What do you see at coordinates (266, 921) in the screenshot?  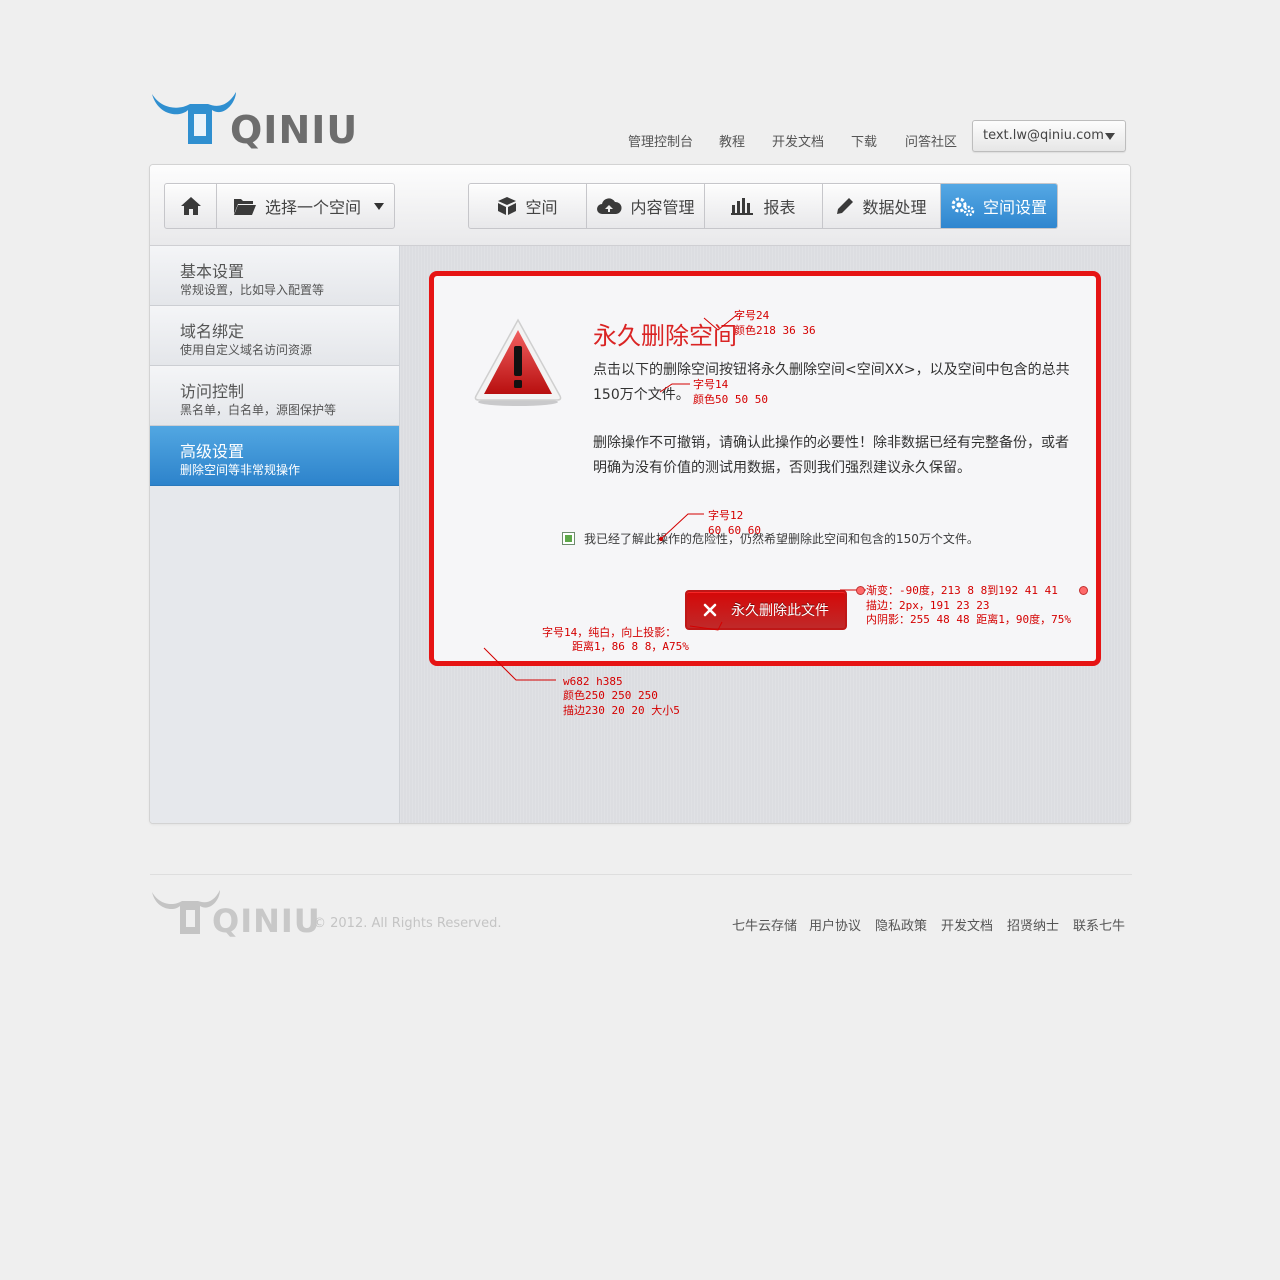 I see `footer-wordmark: QINIU` at bounding box center [266, 921].